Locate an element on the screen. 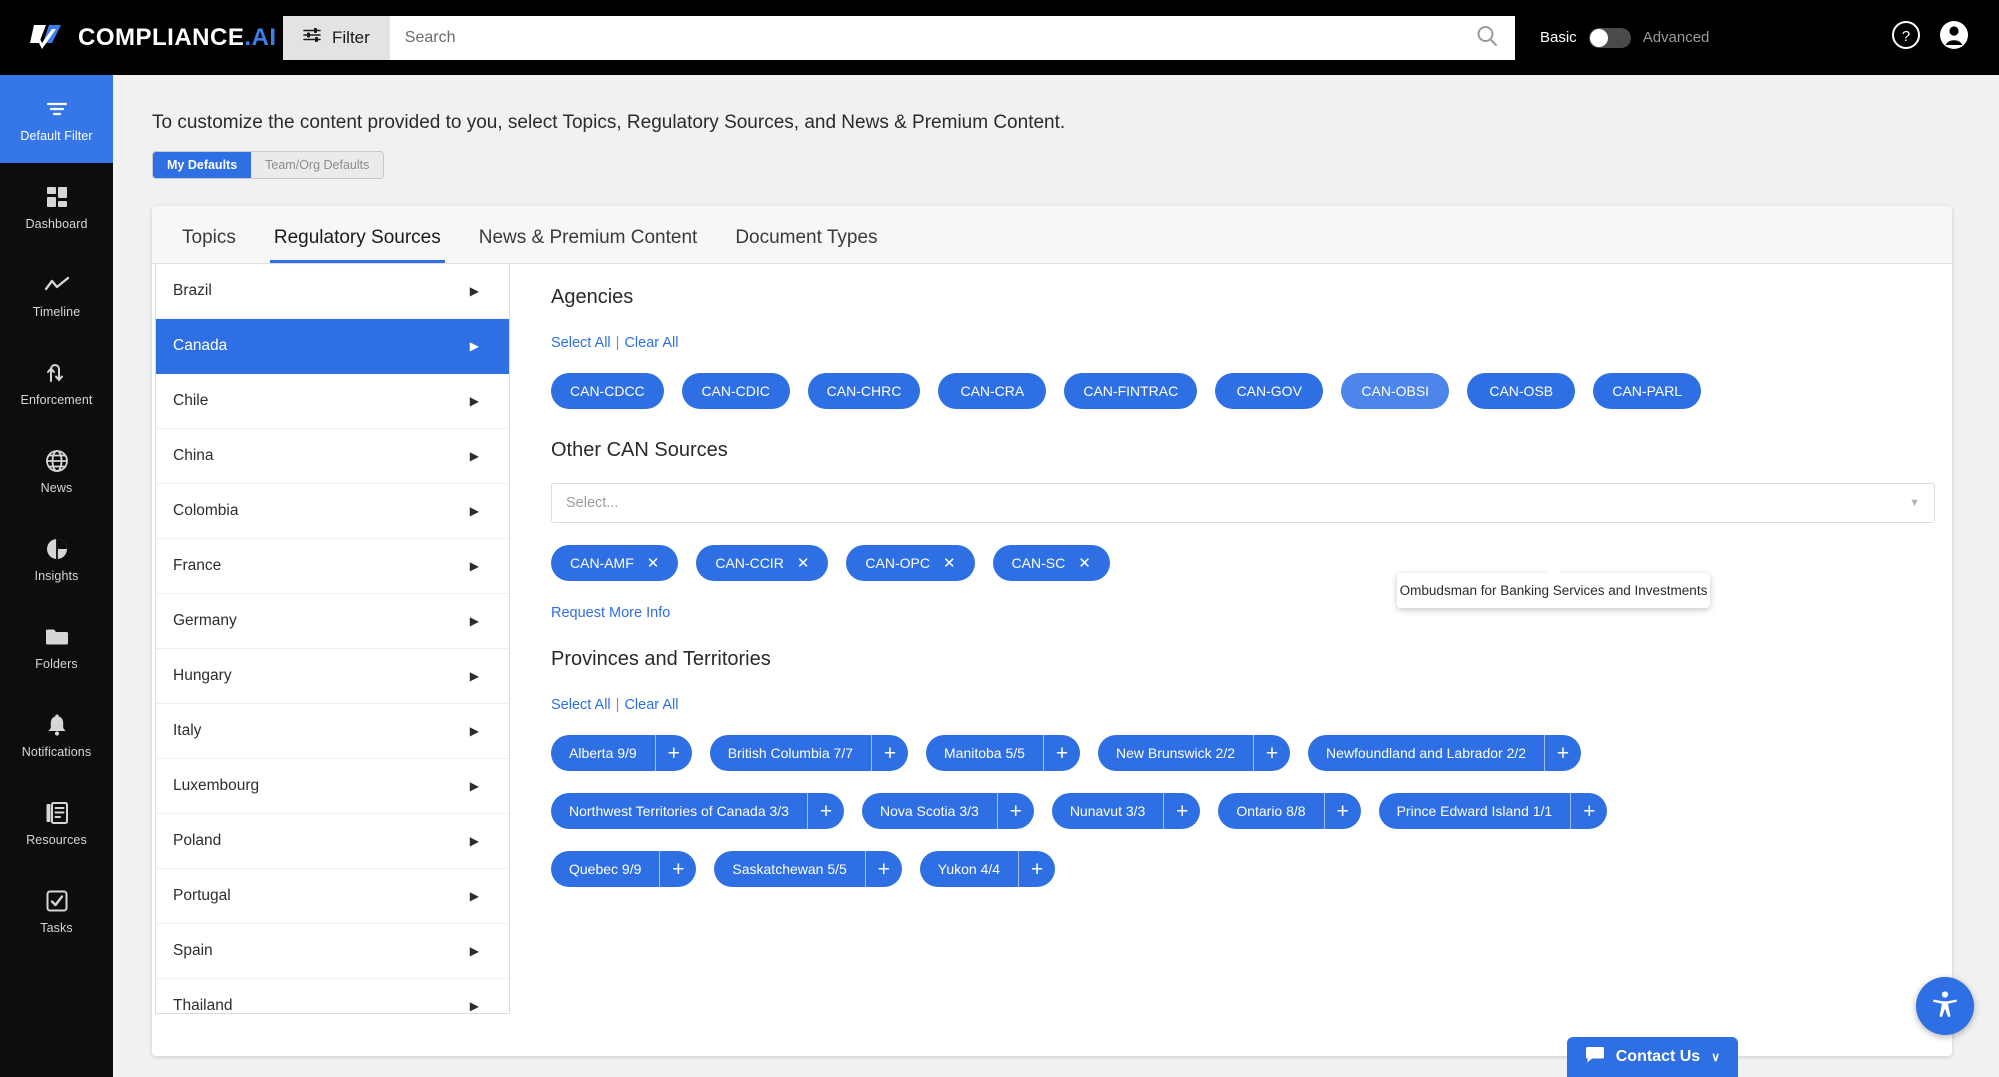 The width and height of the screenshot is (1999, 1077). tab-topics: Topics is located at coordinates (209, 245).